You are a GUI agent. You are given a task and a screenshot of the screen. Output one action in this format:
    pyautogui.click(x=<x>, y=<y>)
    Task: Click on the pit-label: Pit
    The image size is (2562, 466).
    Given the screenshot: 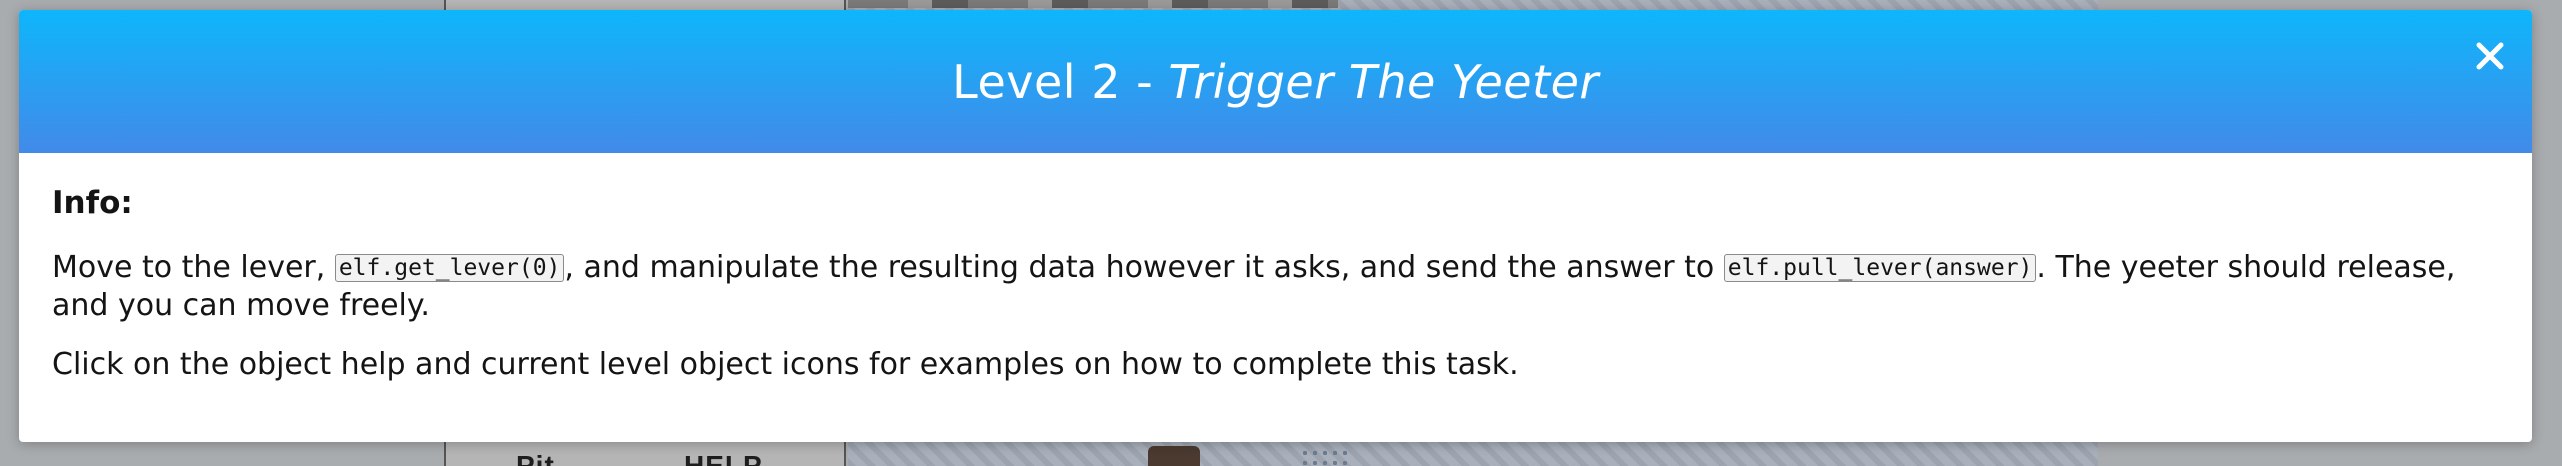 What is the action you would take?
    pyautogui.click(x=535, y=458)
    